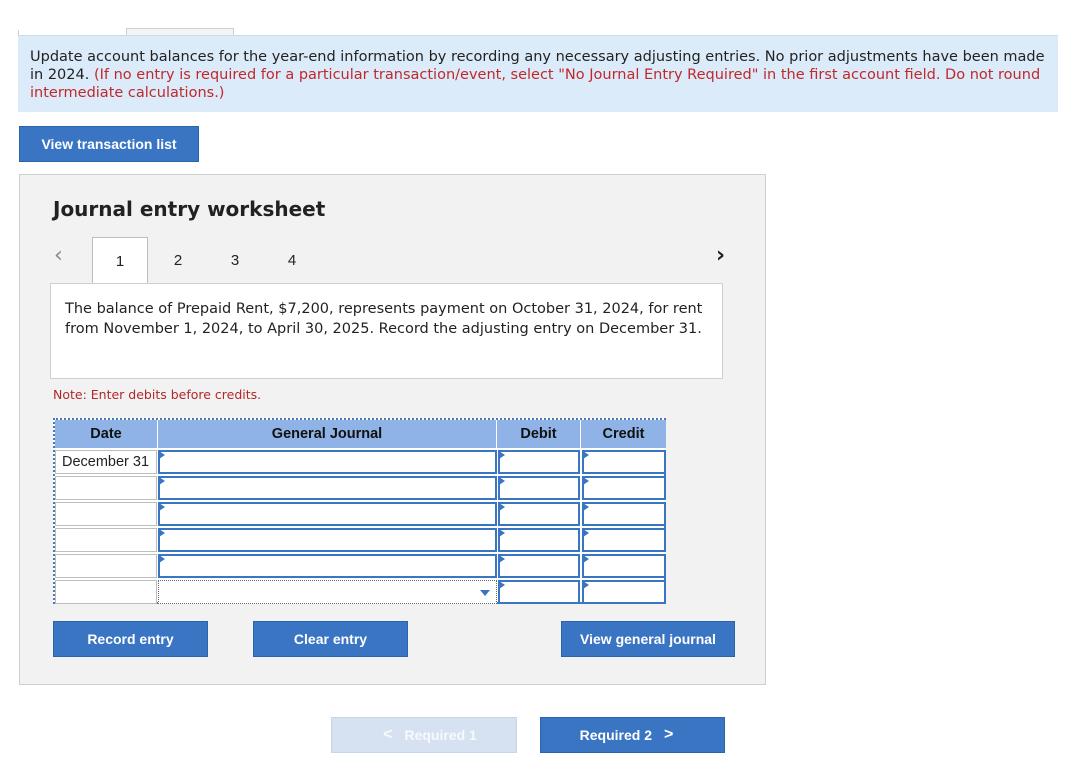 The height and width of the screenshot is (771, 1066). I want to click on required-1-button: < Required 1, so click(424, 735).